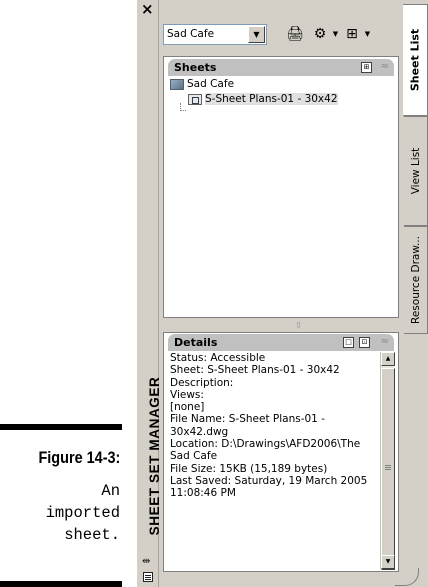  I want to click on palette-titlebar: × SHEET SET MANAGER ⇹, so click(149, 293).